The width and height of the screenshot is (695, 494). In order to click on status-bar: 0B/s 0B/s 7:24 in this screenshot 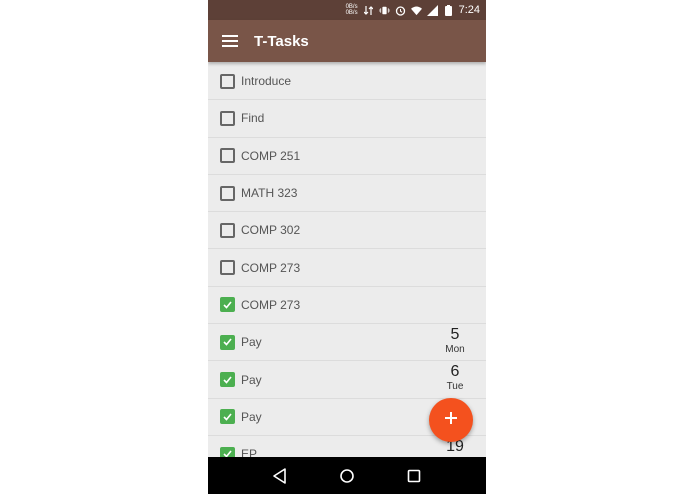, I will do `click(347, 10)`.